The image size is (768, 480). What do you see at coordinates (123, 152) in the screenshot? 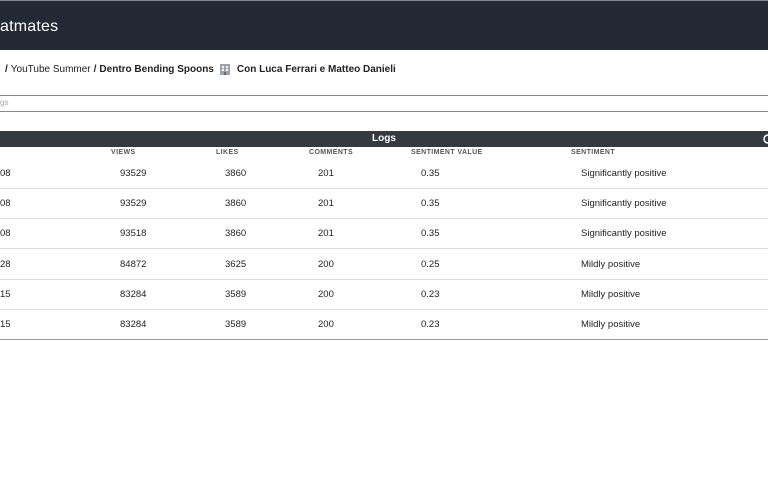
I see `column-header-views: VIEWS` at bounding box center [123, 152].